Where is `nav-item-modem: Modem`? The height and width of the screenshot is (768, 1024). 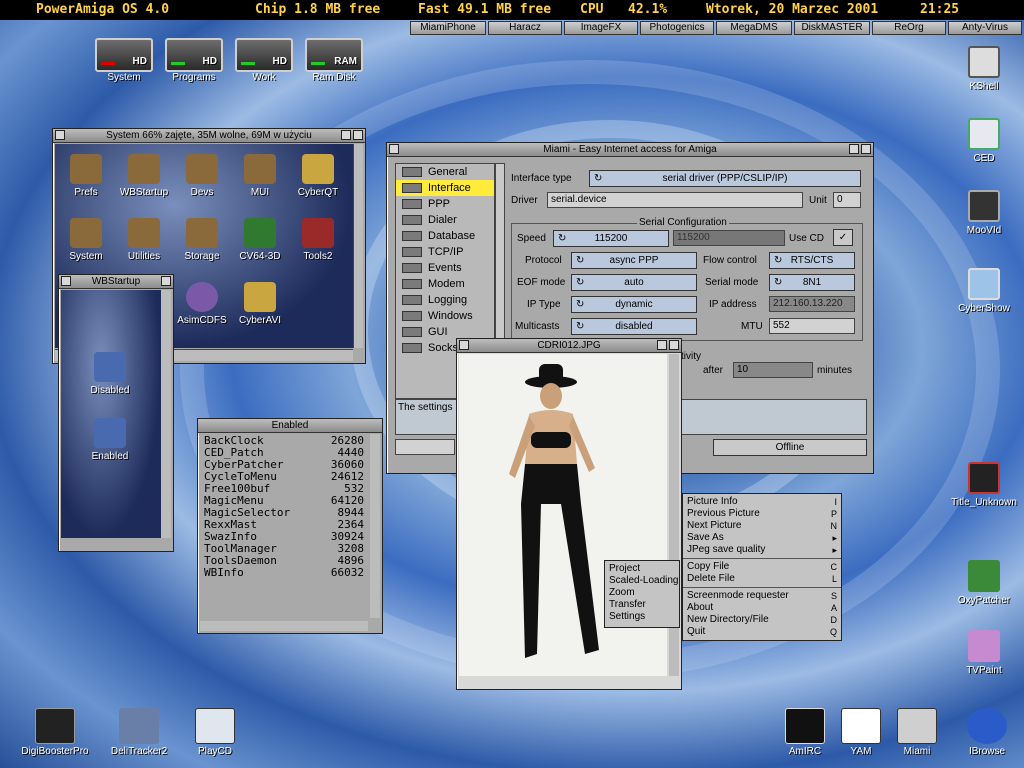
nav-item-modem: Modem is located at coordinates (445, 284).